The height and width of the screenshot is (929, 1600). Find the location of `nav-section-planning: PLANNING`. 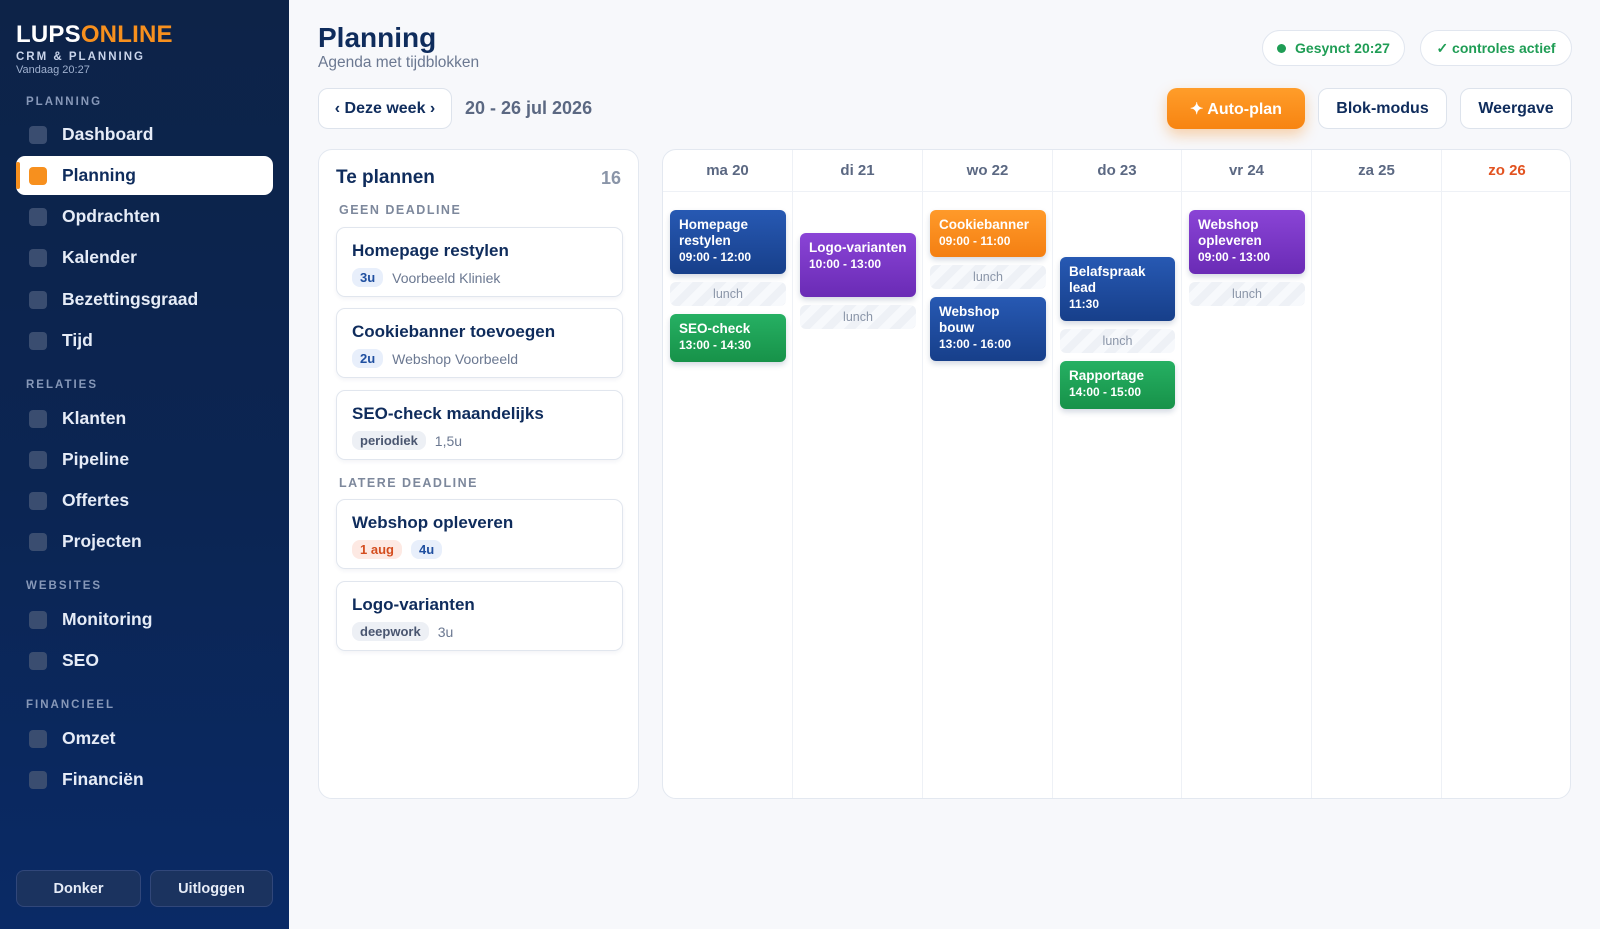

nav-section-planning: PLANNING is located at coordinates (64, 102).